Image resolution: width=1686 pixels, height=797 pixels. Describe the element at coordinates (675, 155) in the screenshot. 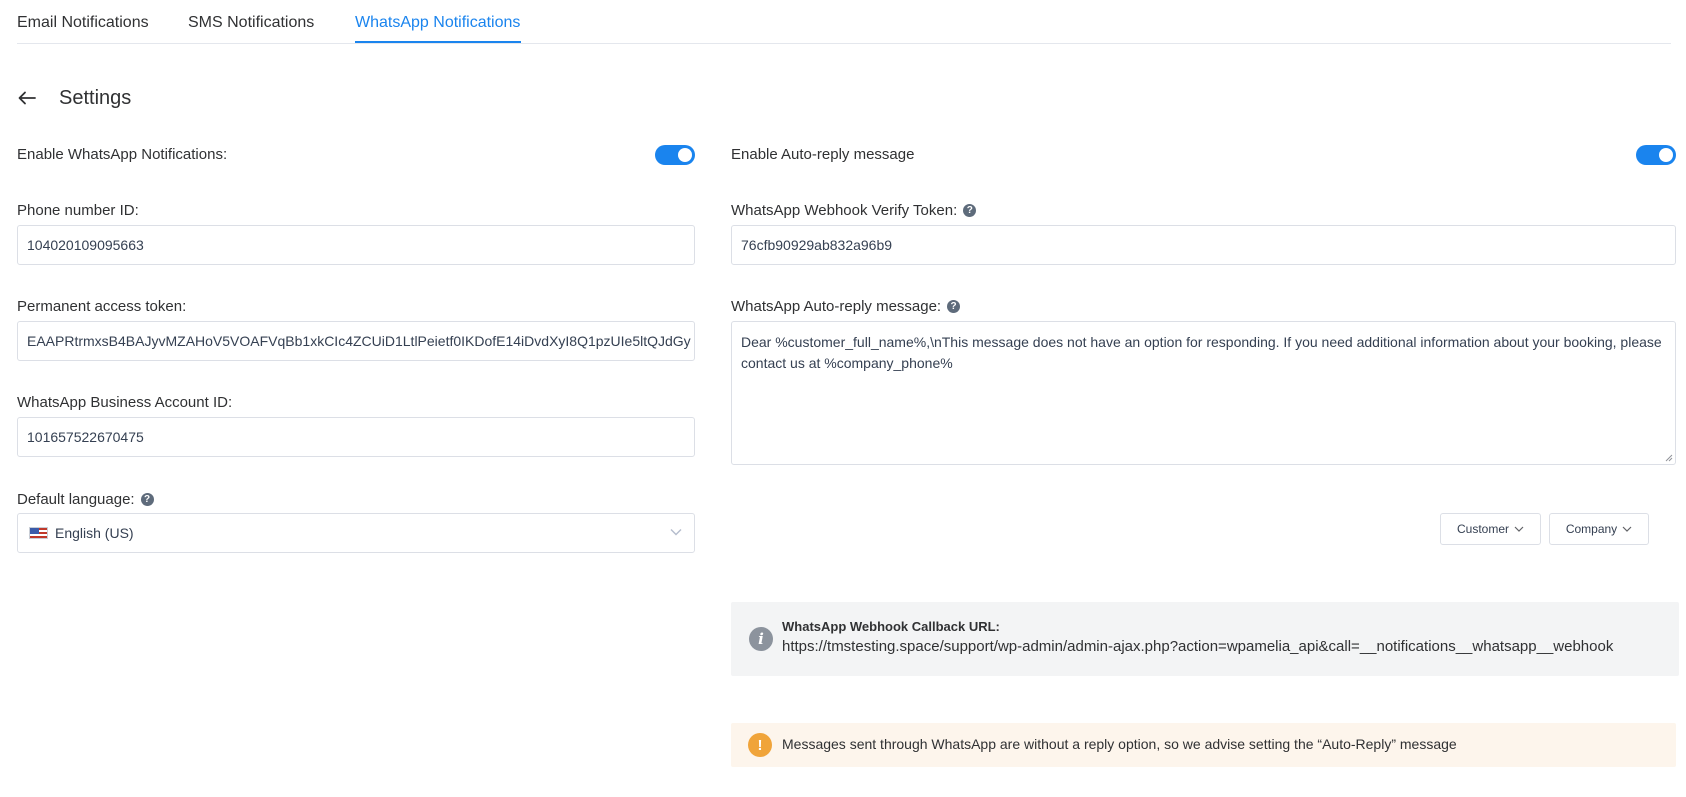

I see `enable-whatsapp-toggle` at that location.